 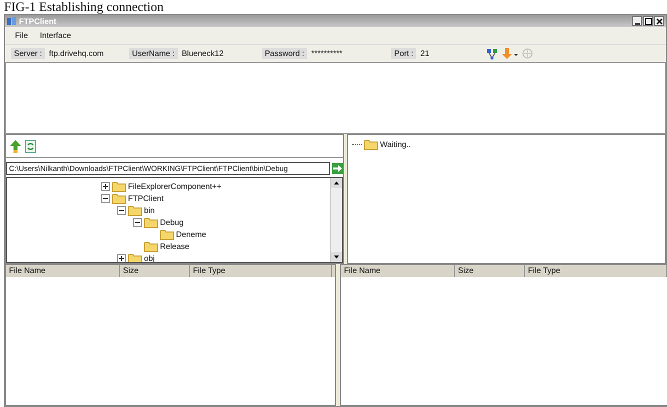 What do you see at coordinates (30, 146) in the screenshot?
I see `refresh-icon` at bounding box center [30, 146].